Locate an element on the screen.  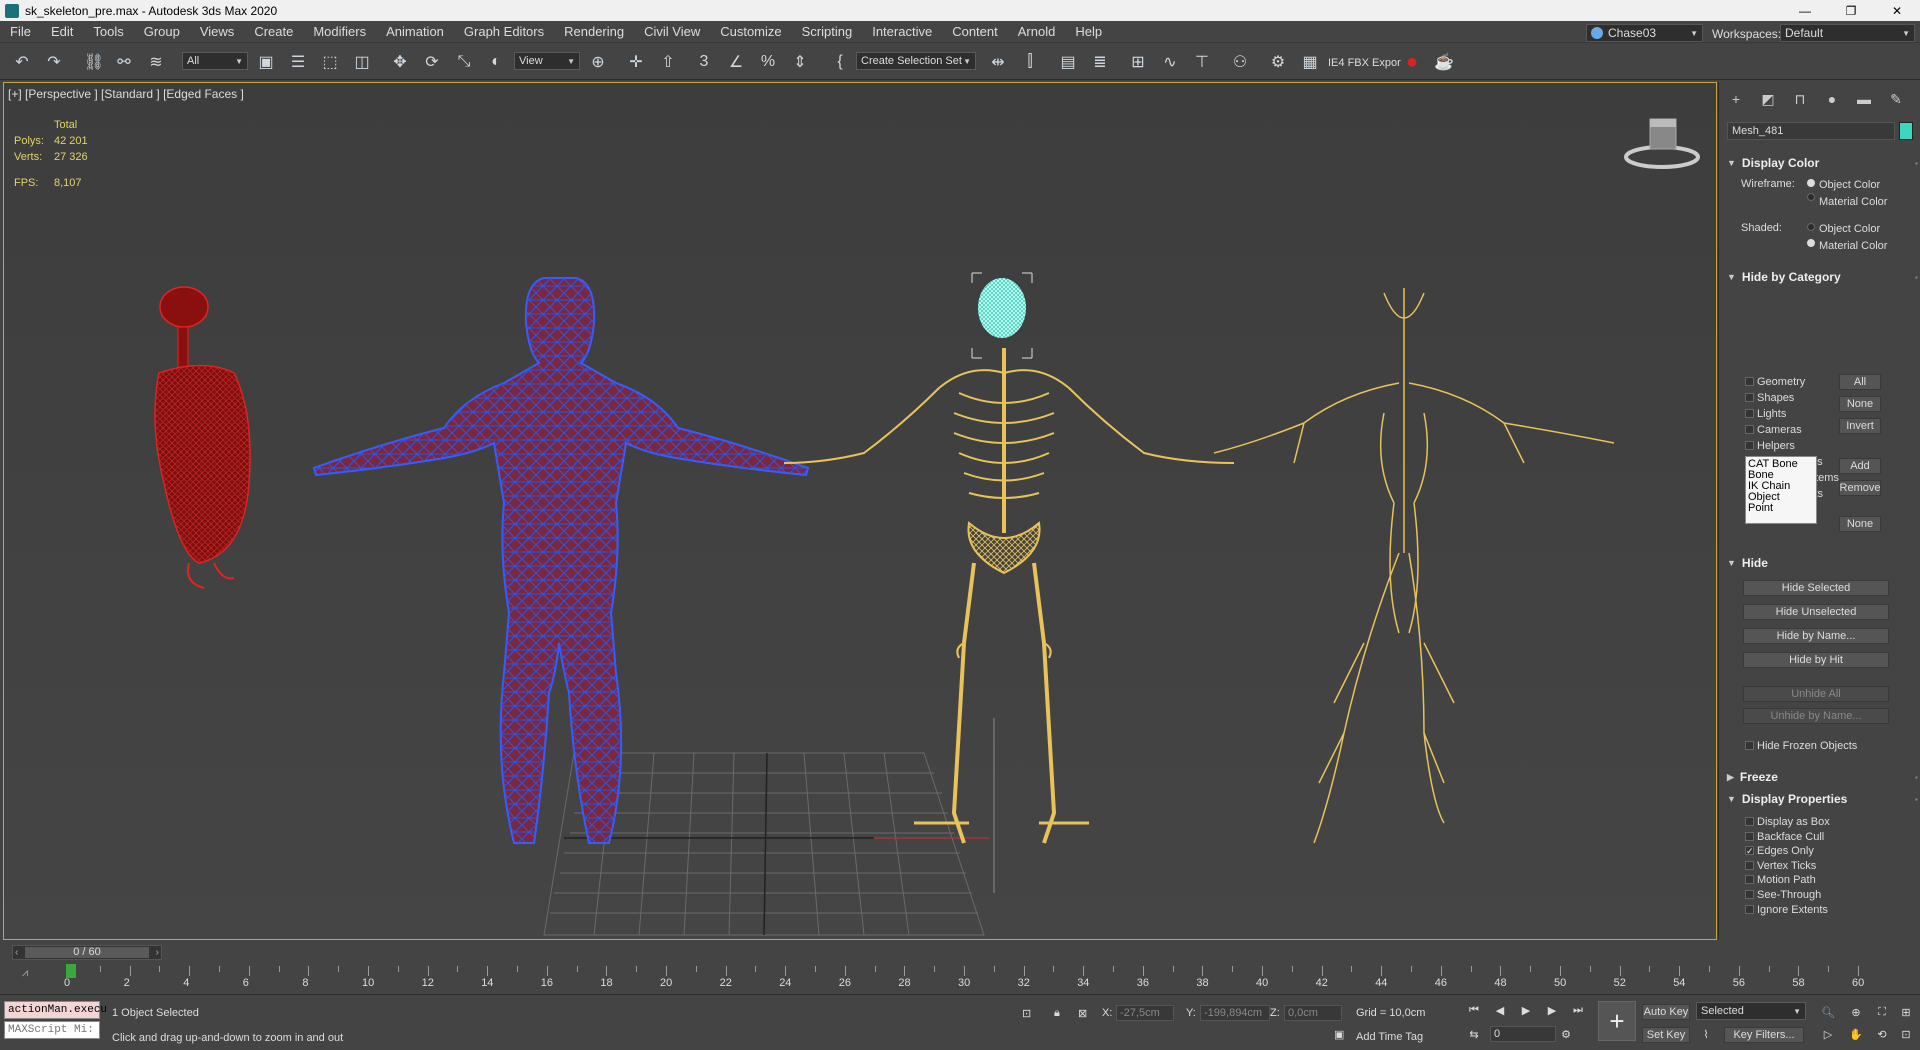
rotate-icon: ⟳ is located at coordinates (432, 62).